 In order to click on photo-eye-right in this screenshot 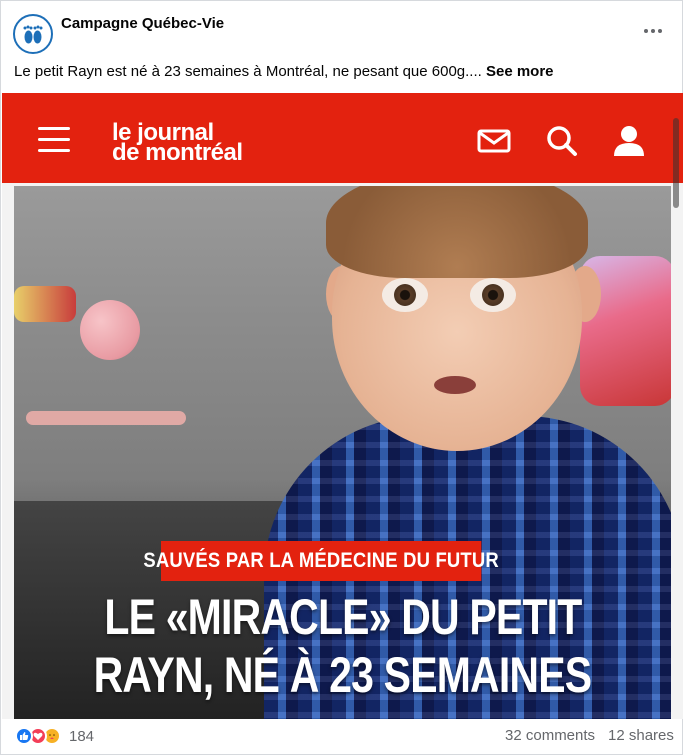, I will do `click(493, 295)`.